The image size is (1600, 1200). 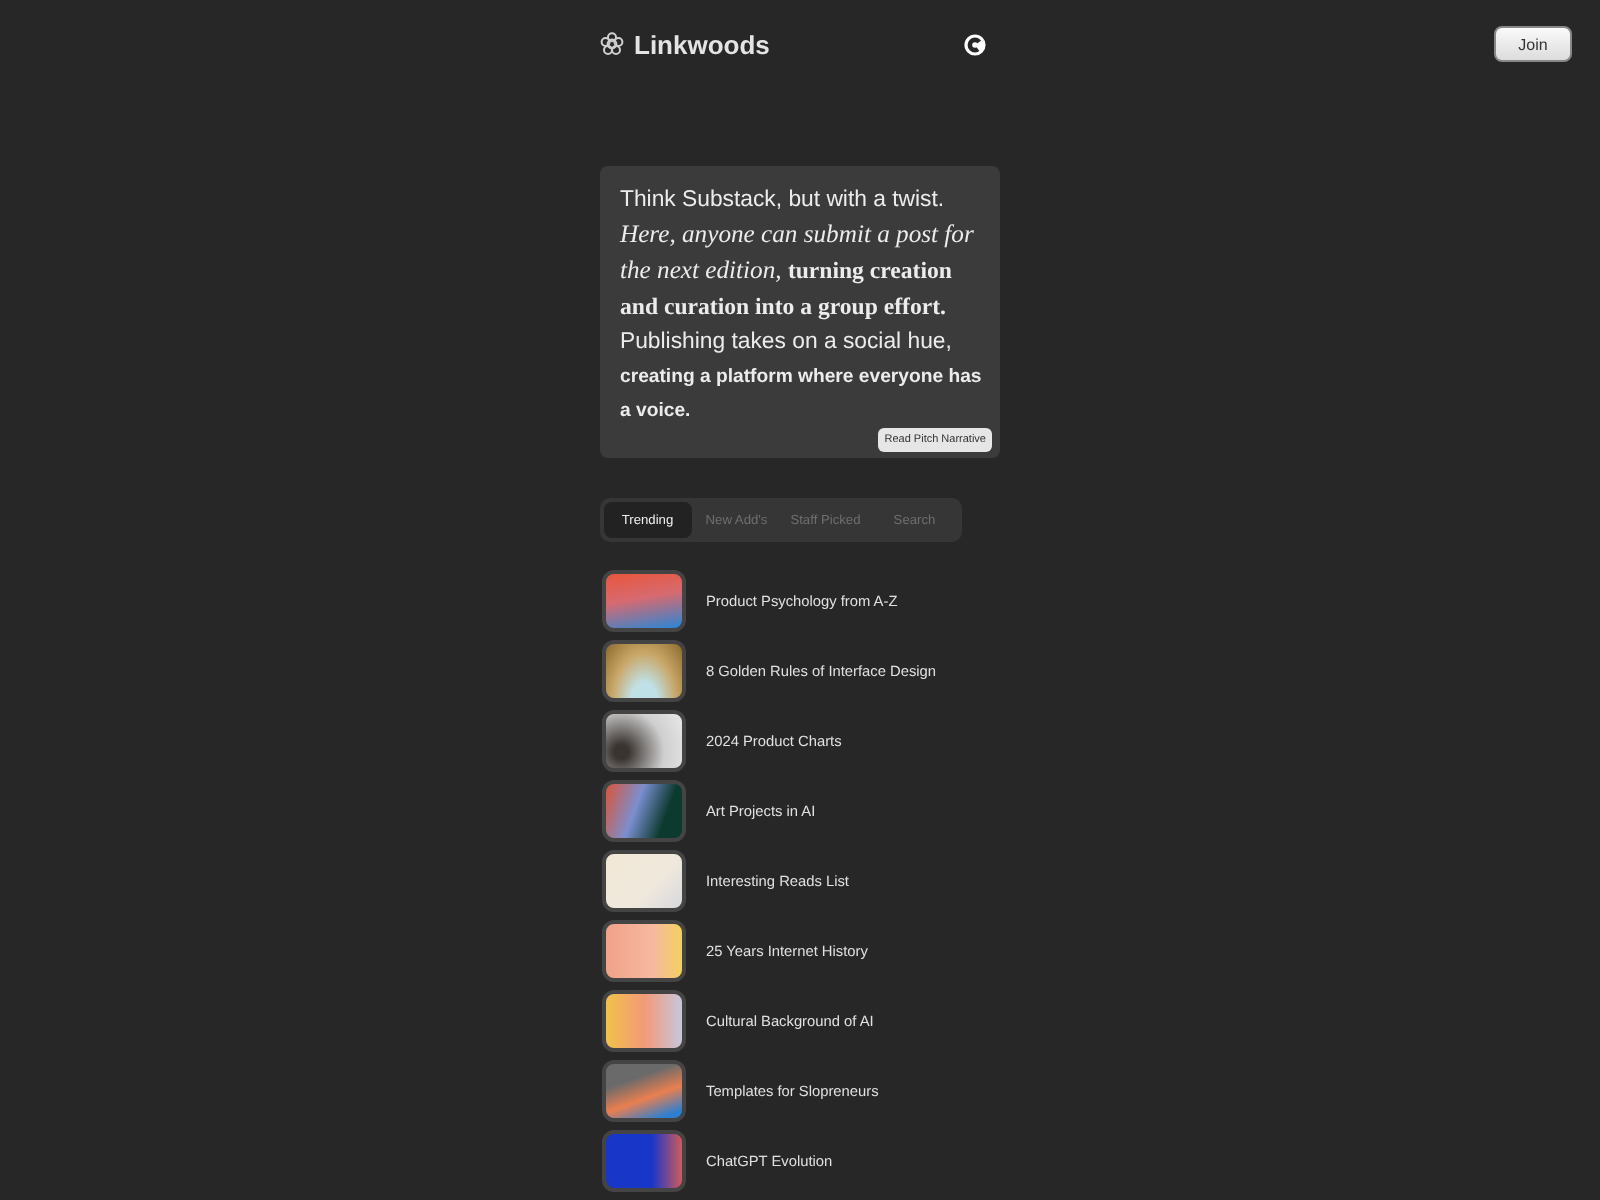 I want to click on brand-name: Linkwoods, so click(x=702, y=44).